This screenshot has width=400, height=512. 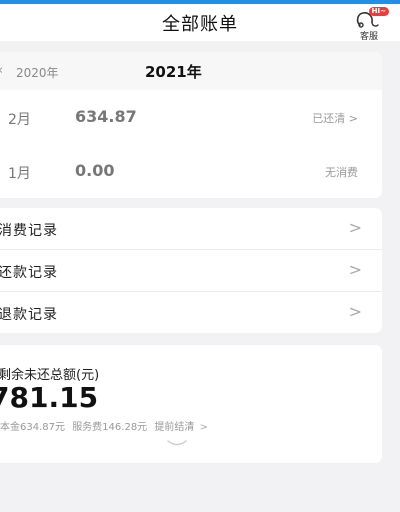 I want to click on year-tabs: ‹ 2020年 2021年, so click(x=191, y=71).